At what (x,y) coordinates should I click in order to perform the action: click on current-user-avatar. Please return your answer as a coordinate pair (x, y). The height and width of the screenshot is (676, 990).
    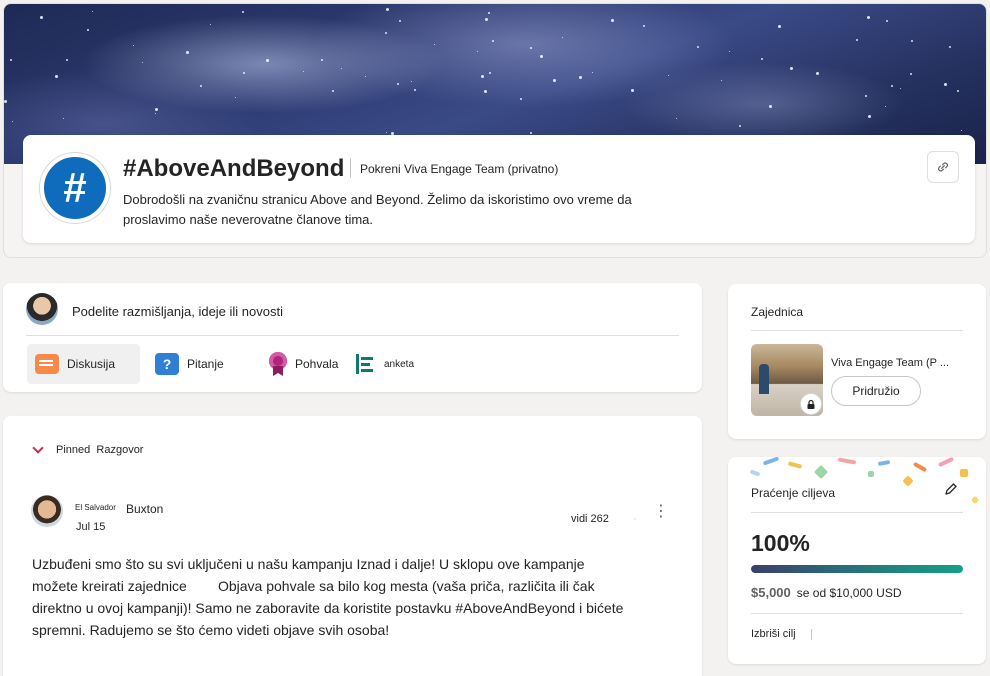
    Looking at the image, I should click on (42, 309).